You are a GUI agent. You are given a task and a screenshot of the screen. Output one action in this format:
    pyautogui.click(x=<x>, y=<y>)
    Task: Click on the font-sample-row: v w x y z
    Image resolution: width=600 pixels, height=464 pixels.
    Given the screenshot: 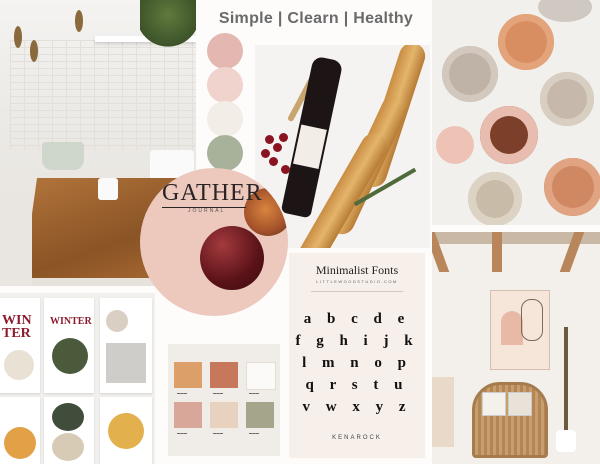 What is the action you would take?
    pyautogui.click(x=357, y=407)
    